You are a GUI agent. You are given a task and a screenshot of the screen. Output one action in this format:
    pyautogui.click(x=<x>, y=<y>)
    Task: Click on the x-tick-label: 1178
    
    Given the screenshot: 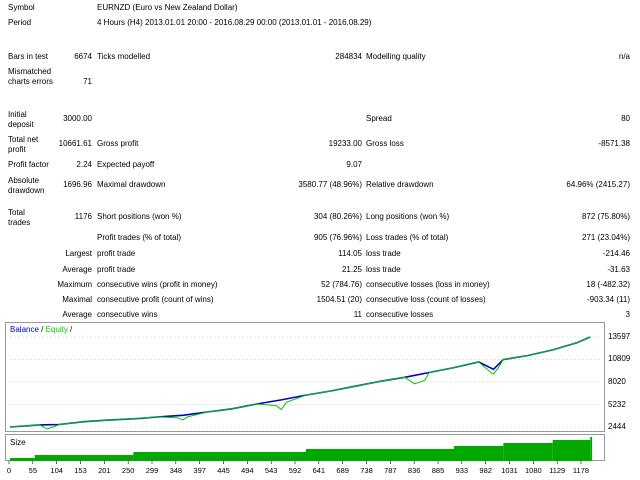 What is the action you would take?
    pyautogui.click(x=581, y=470)
    